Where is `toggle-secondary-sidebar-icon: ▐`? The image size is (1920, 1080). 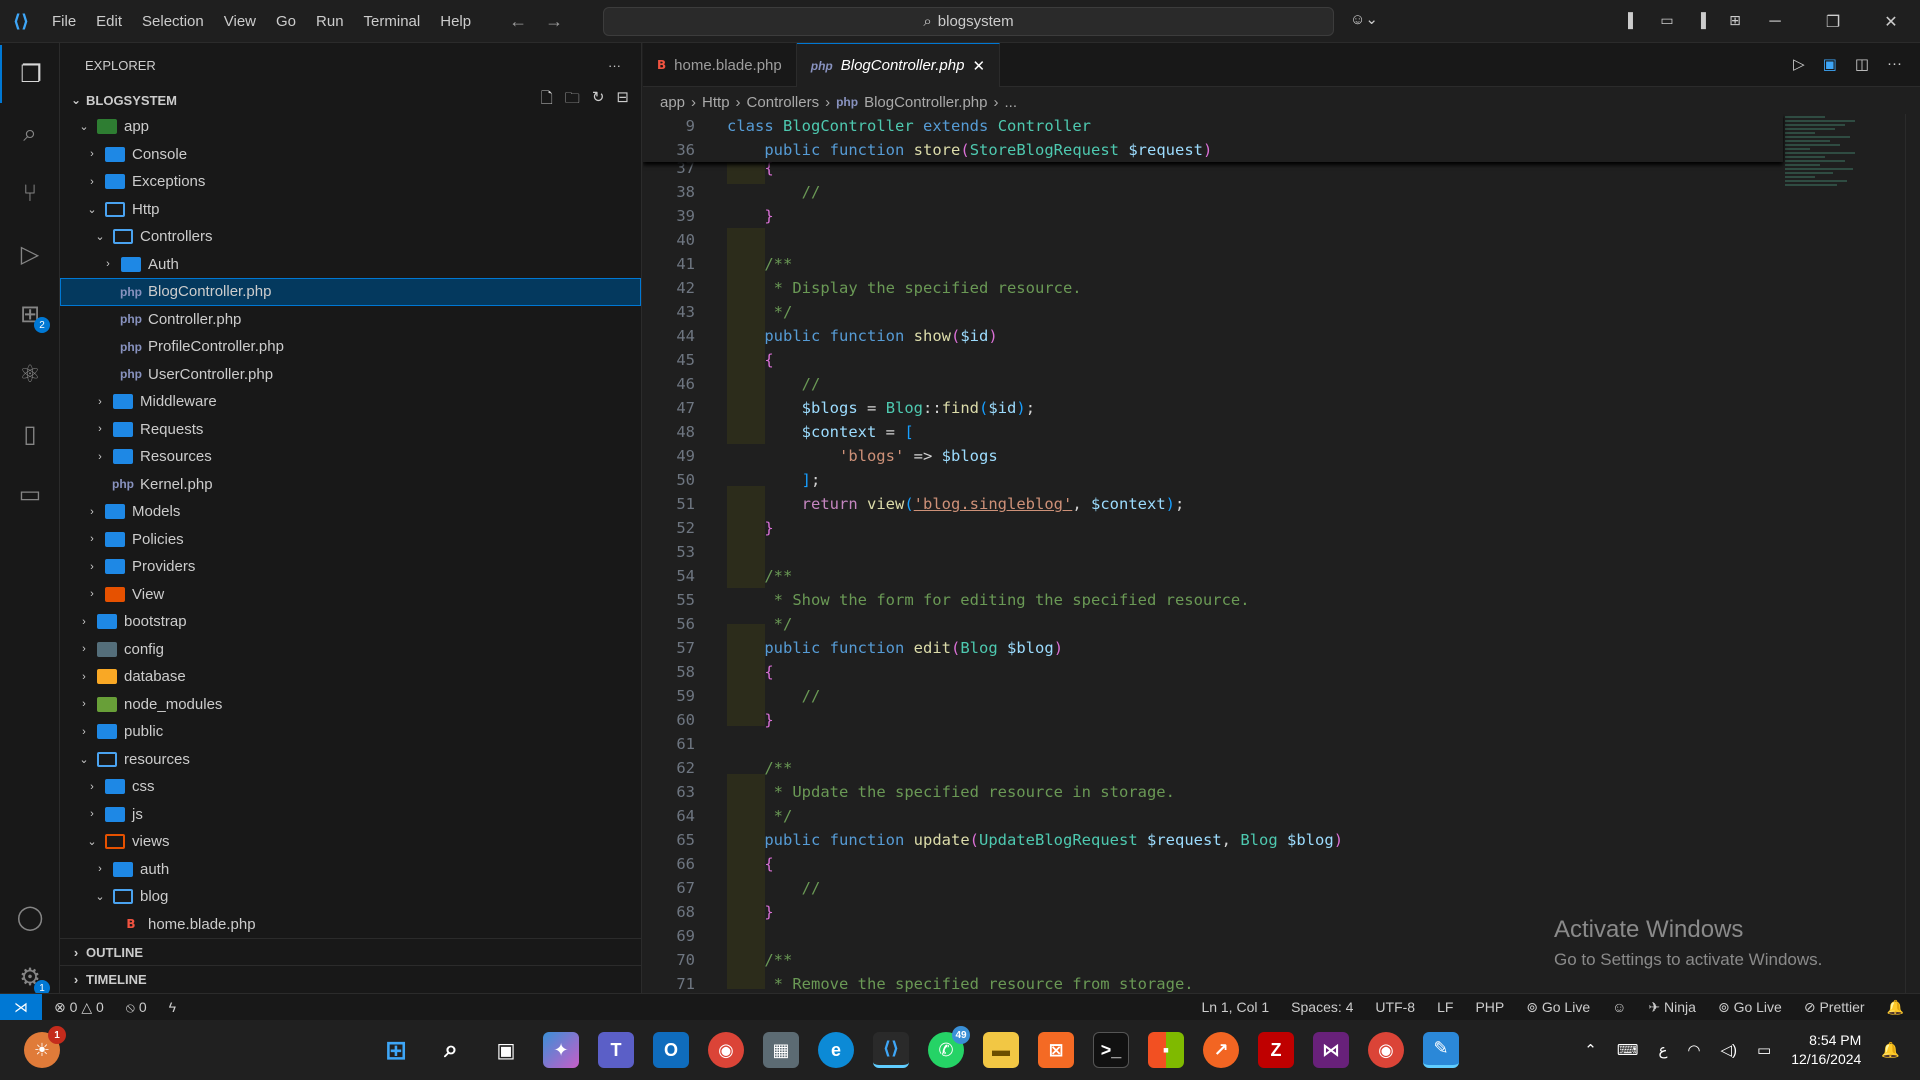
toggle-secondary-sidebar-icon: ▐ is located at coordinates (1701, 20).